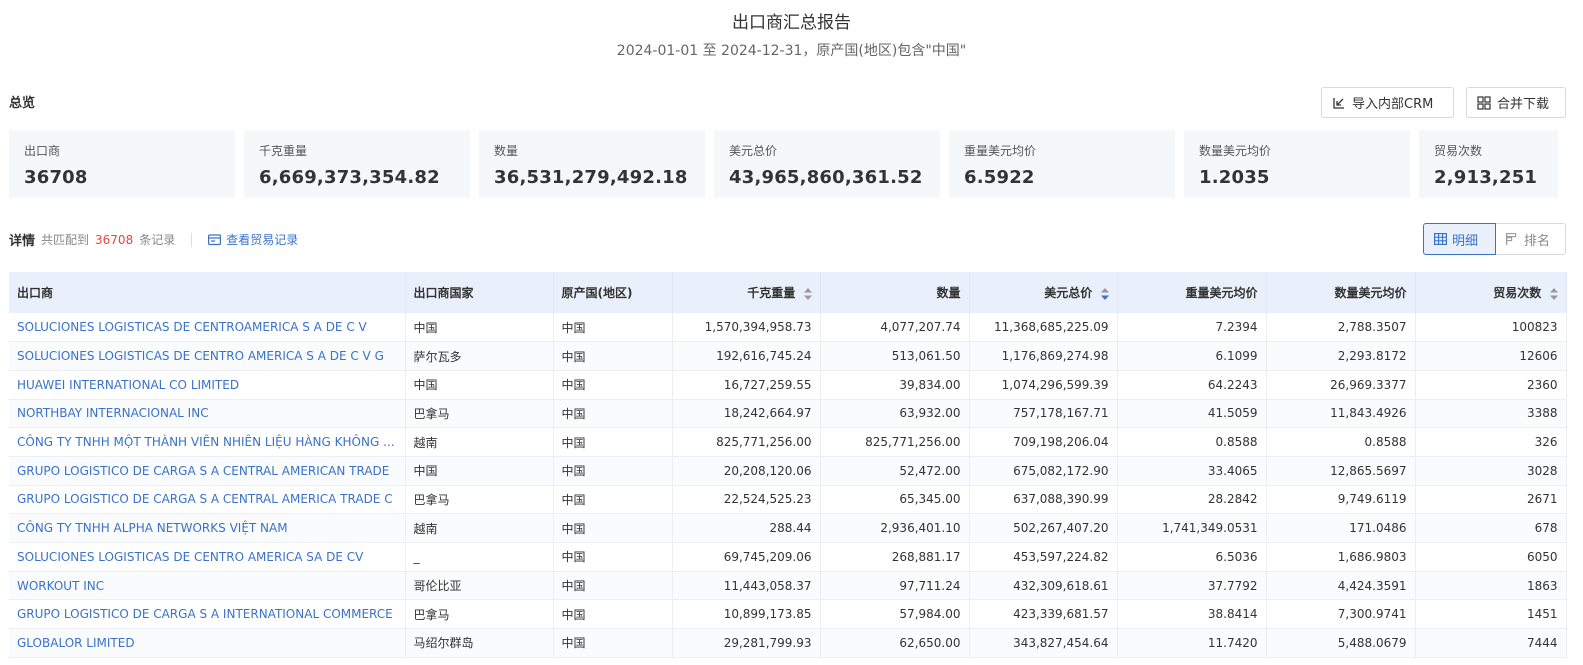 This screenshot has height=665, width=1583. I want to click on table-cell: 453,597,224.82, so click(1043, 557).